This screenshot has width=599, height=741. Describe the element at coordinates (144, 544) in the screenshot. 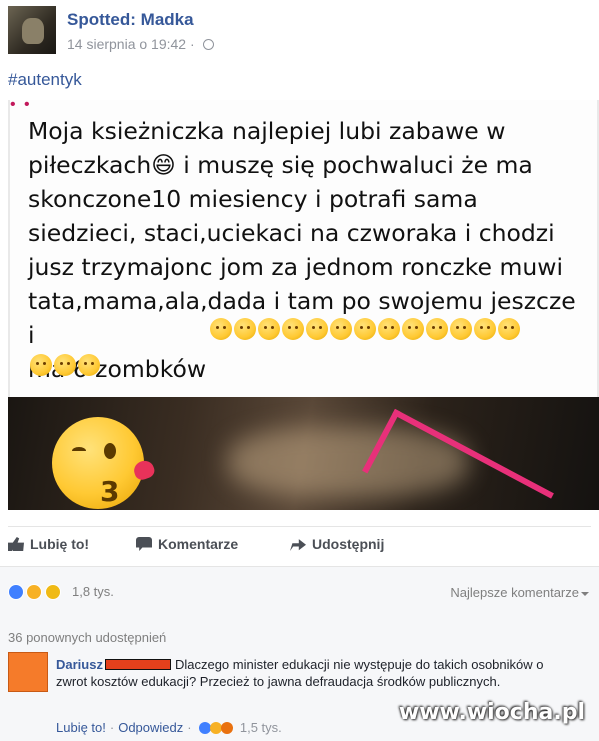

I see `comment-icon` at that location.